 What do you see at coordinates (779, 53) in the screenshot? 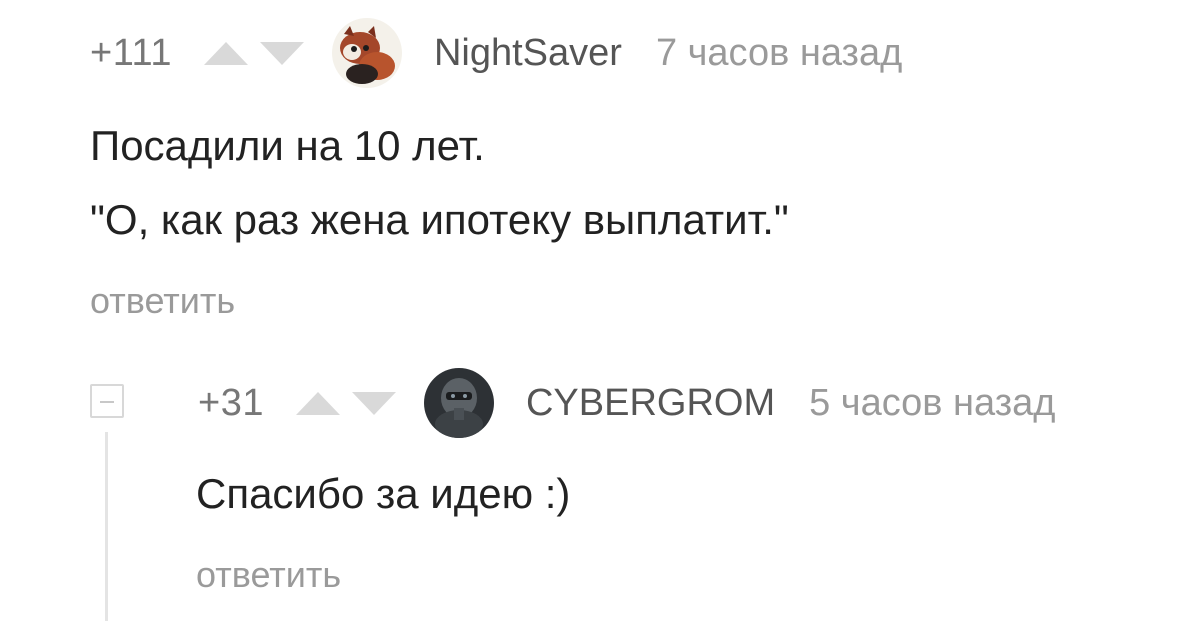
I see `comment-time: 7 часов назад` at bounding box center [779, 53].